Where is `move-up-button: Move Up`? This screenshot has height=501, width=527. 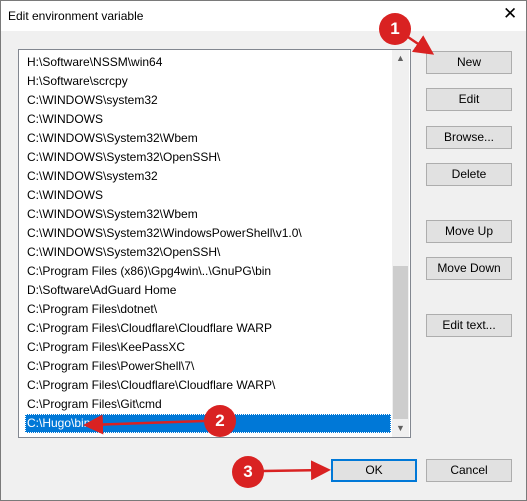
move-up-button: Move Up is located at coordinates (469, 231).